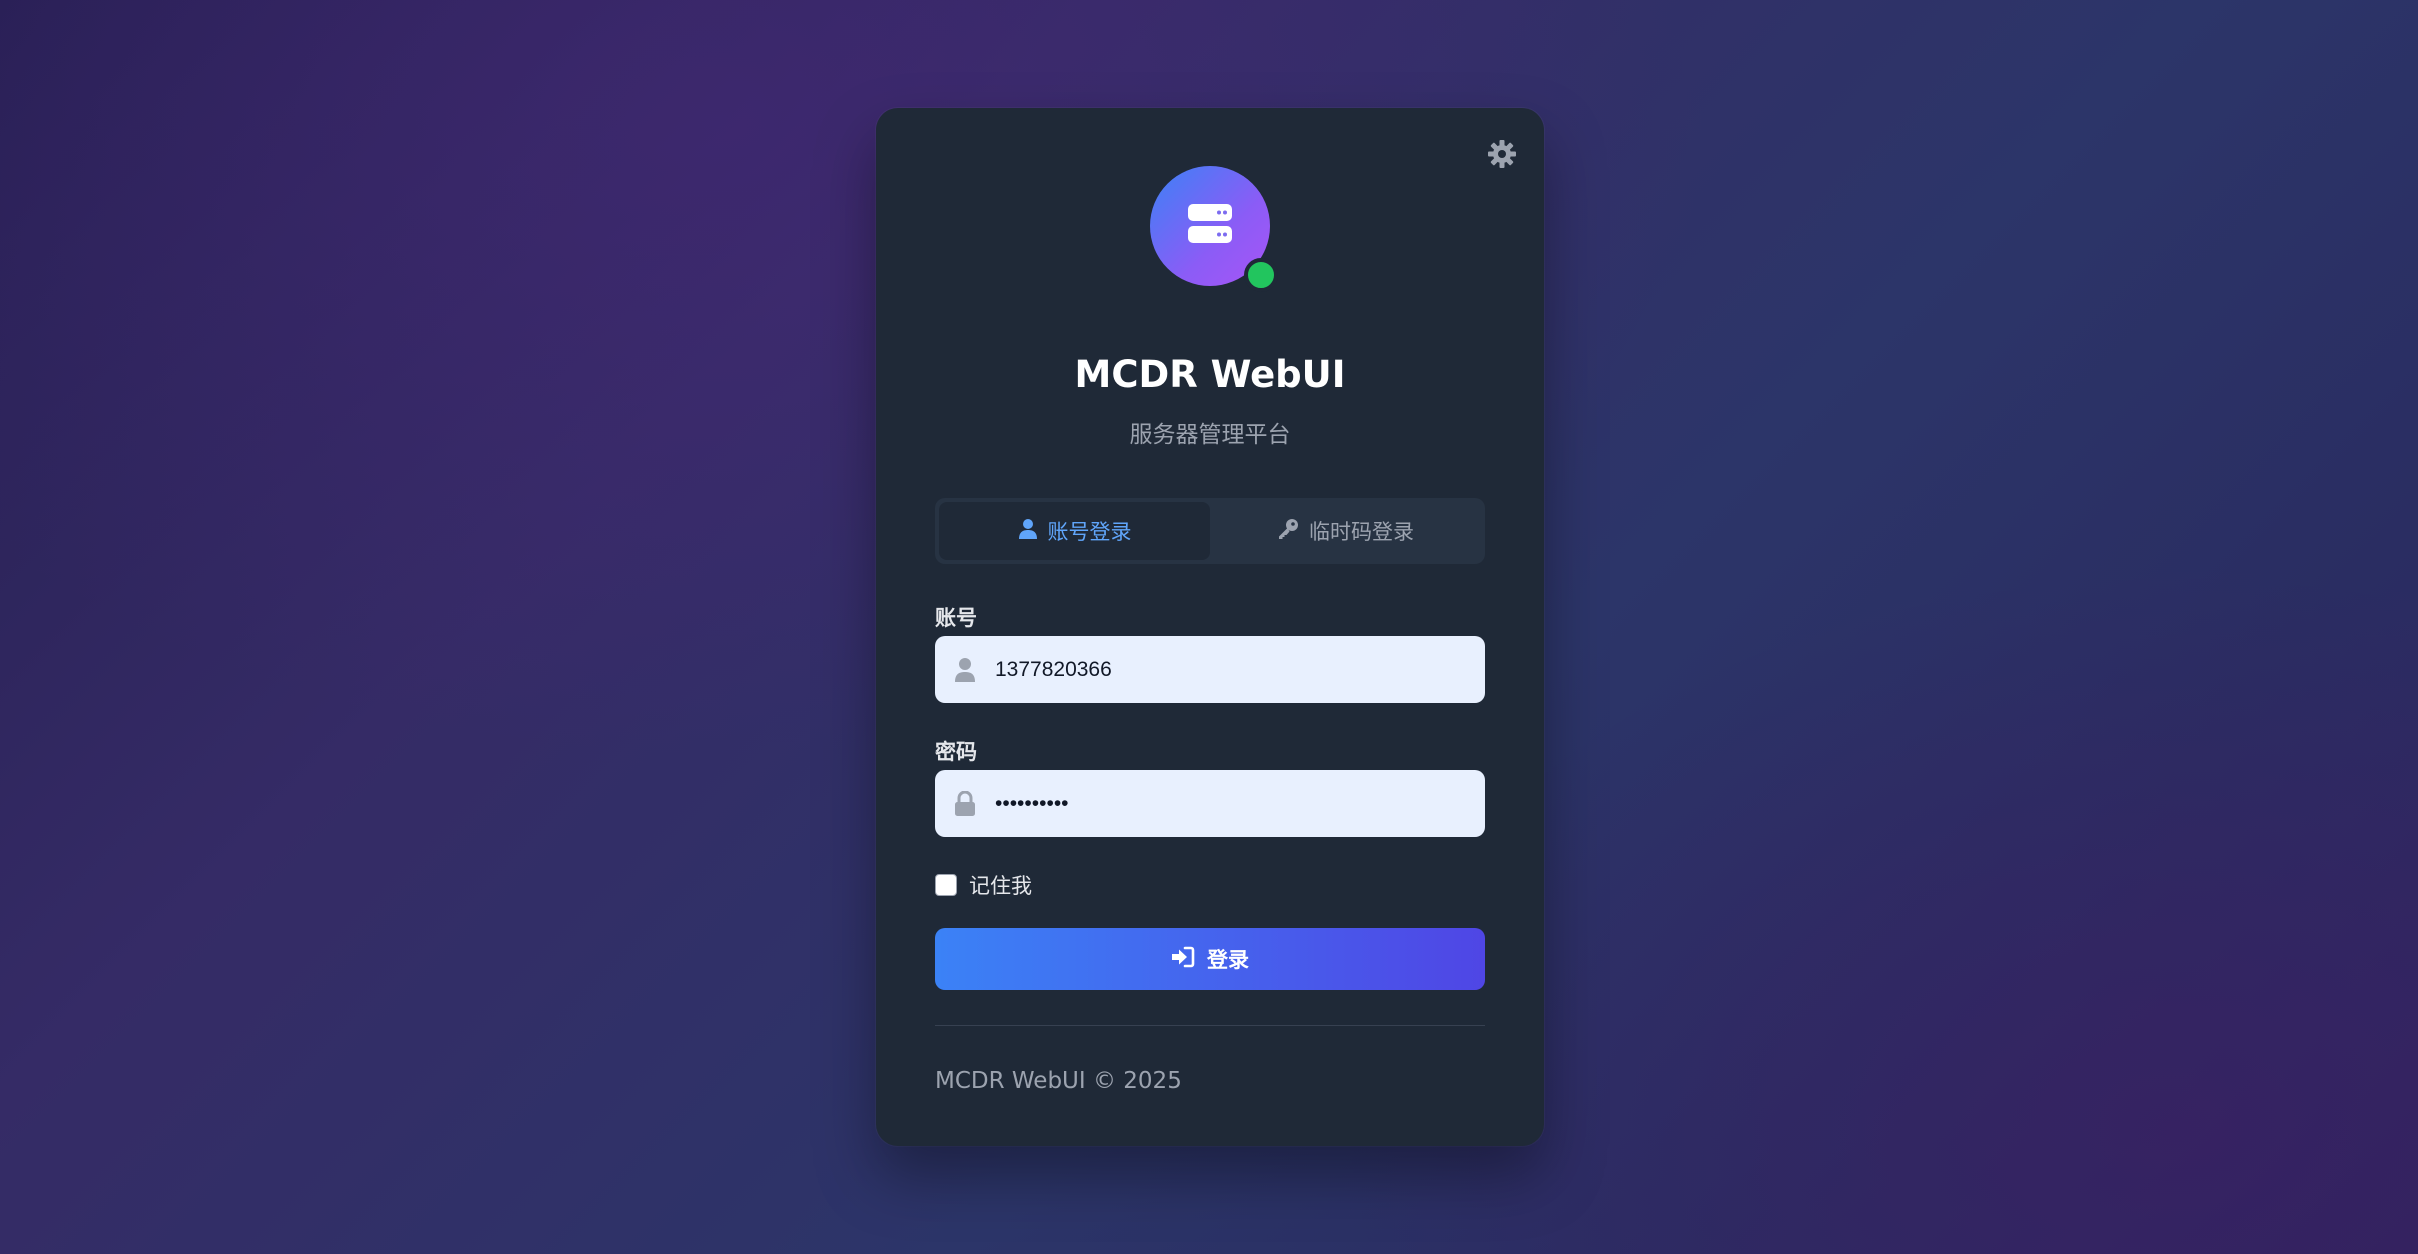 The image size is (2418, 1254). I want to click on footer-divider, so click(1210, 1025).